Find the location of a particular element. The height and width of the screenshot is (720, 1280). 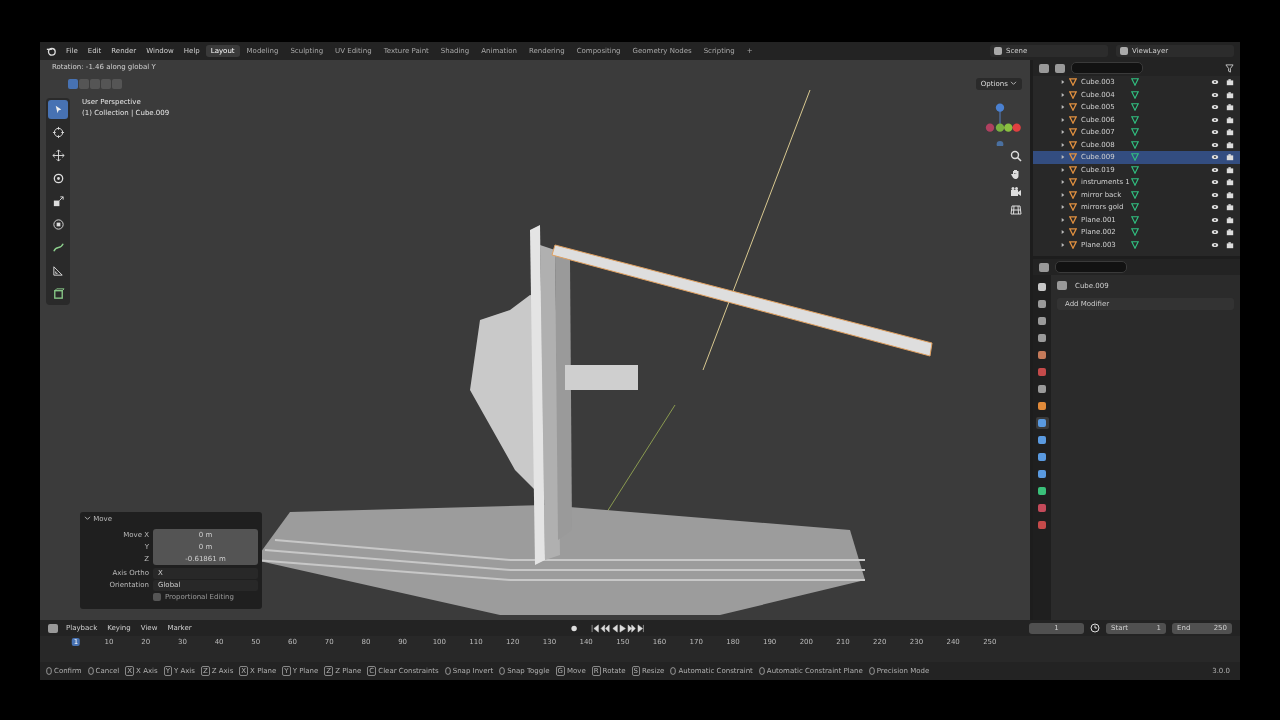

grid-icon is located at coordinates (1016, 210).